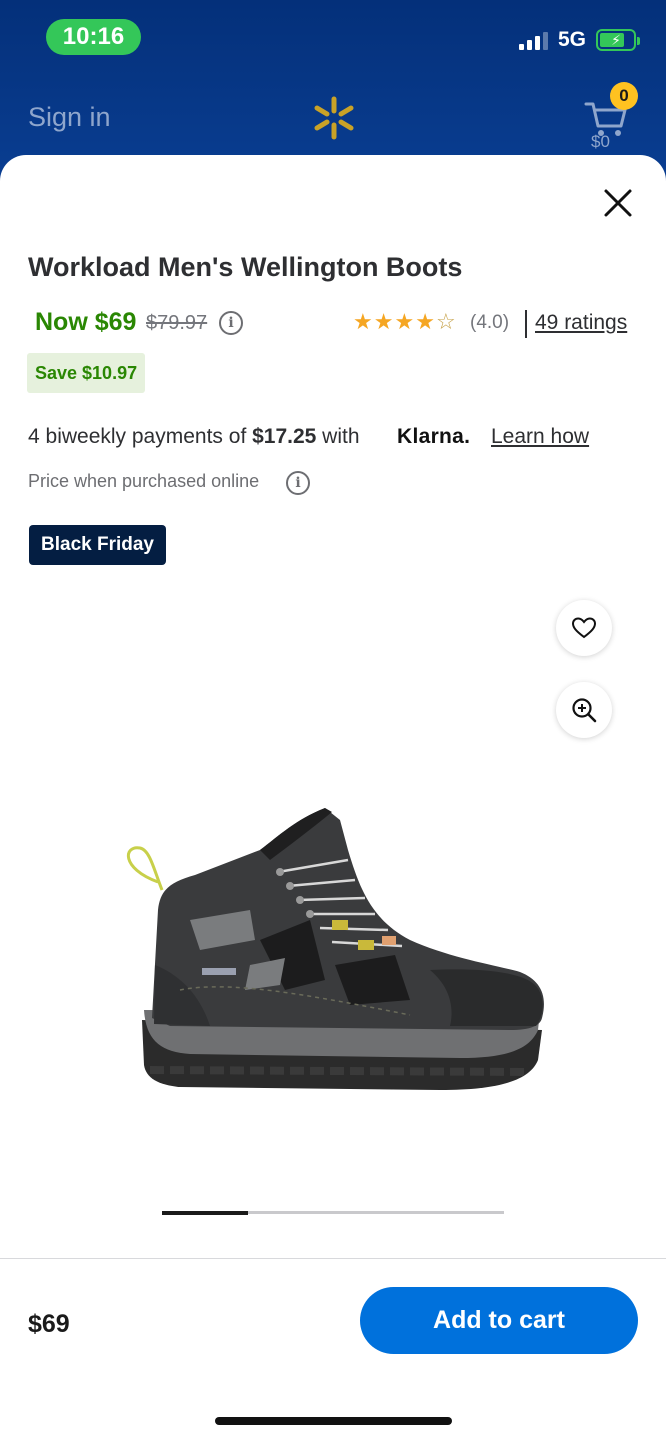 The image size is (666, 1440). I want to click on favorite-button, so click(584, 628).